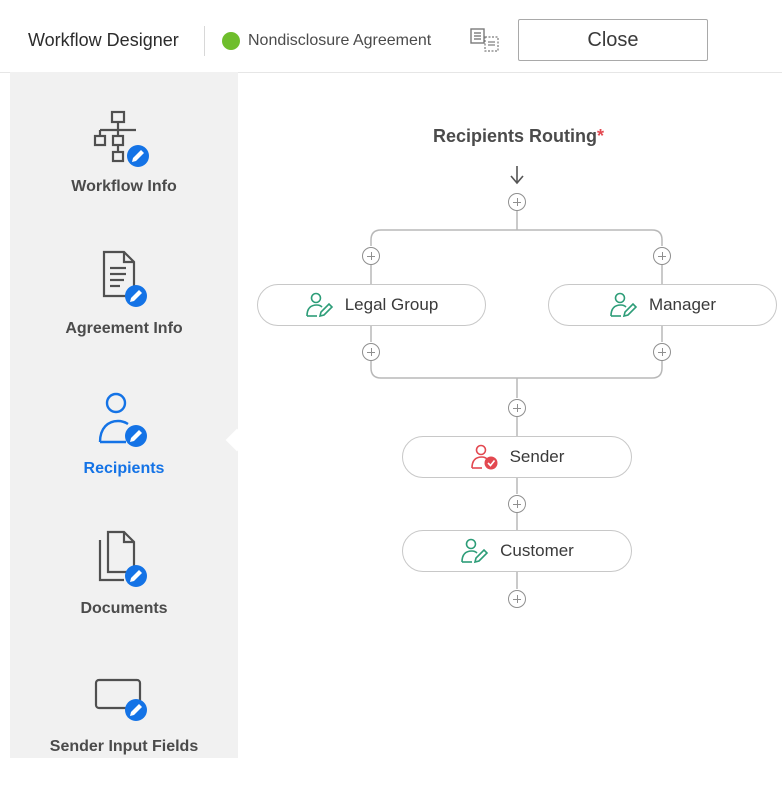 The width and height of the screenshot is (782, 786). I want to click on recipient-label: Manager, so click(682, 304).